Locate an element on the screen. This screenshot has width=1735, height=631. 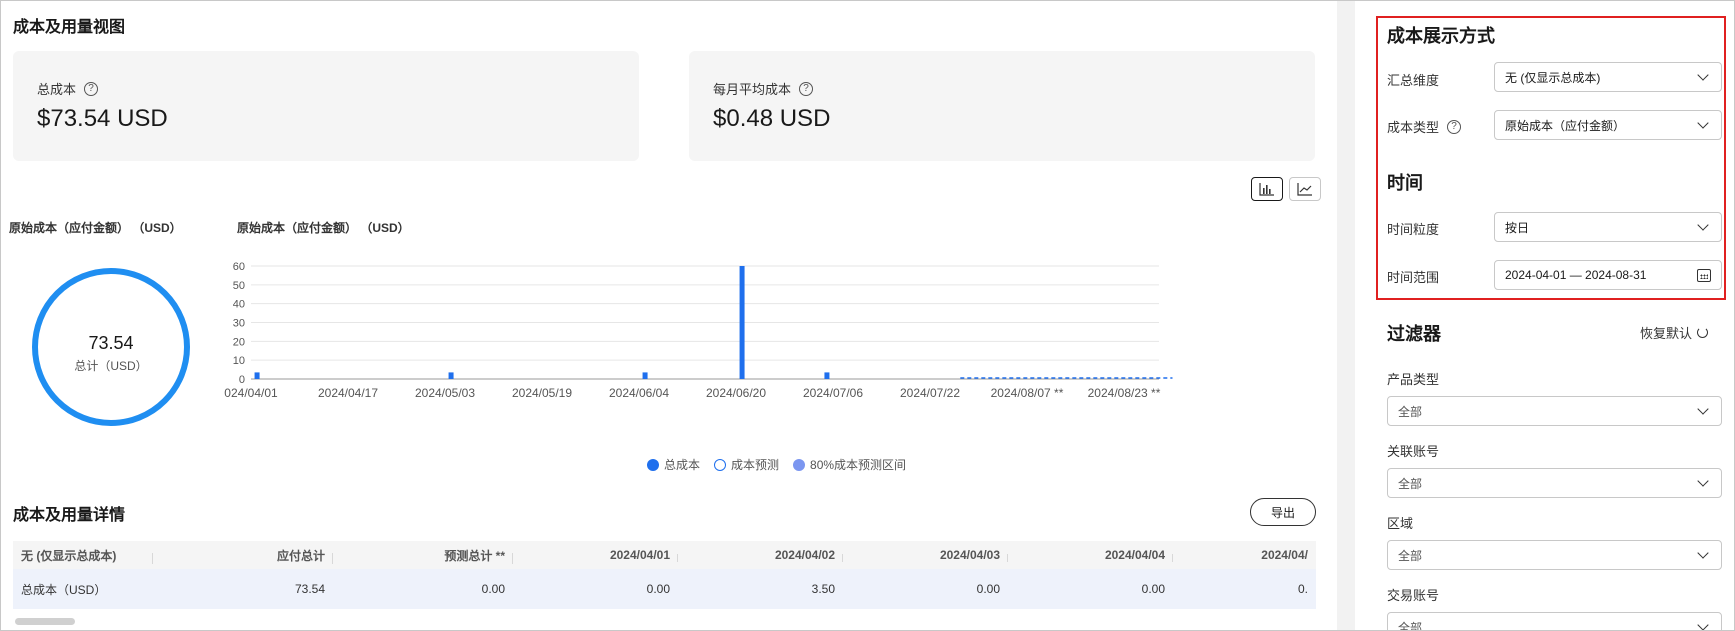
panel-divider is located at coordinates (1346, 315).